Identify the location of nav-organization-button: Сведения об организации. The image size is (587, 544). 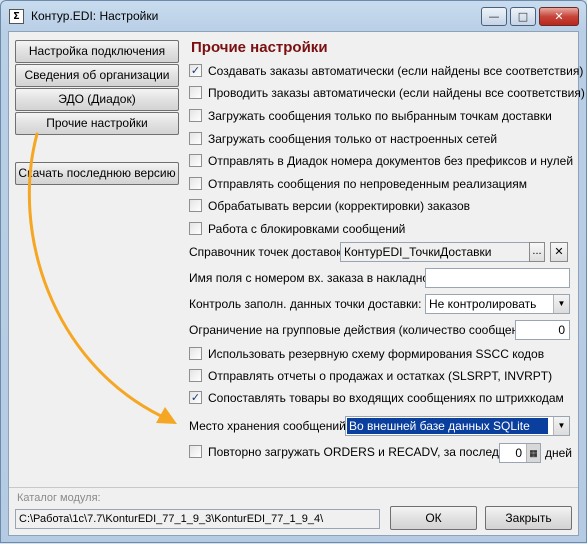
(97, 75).